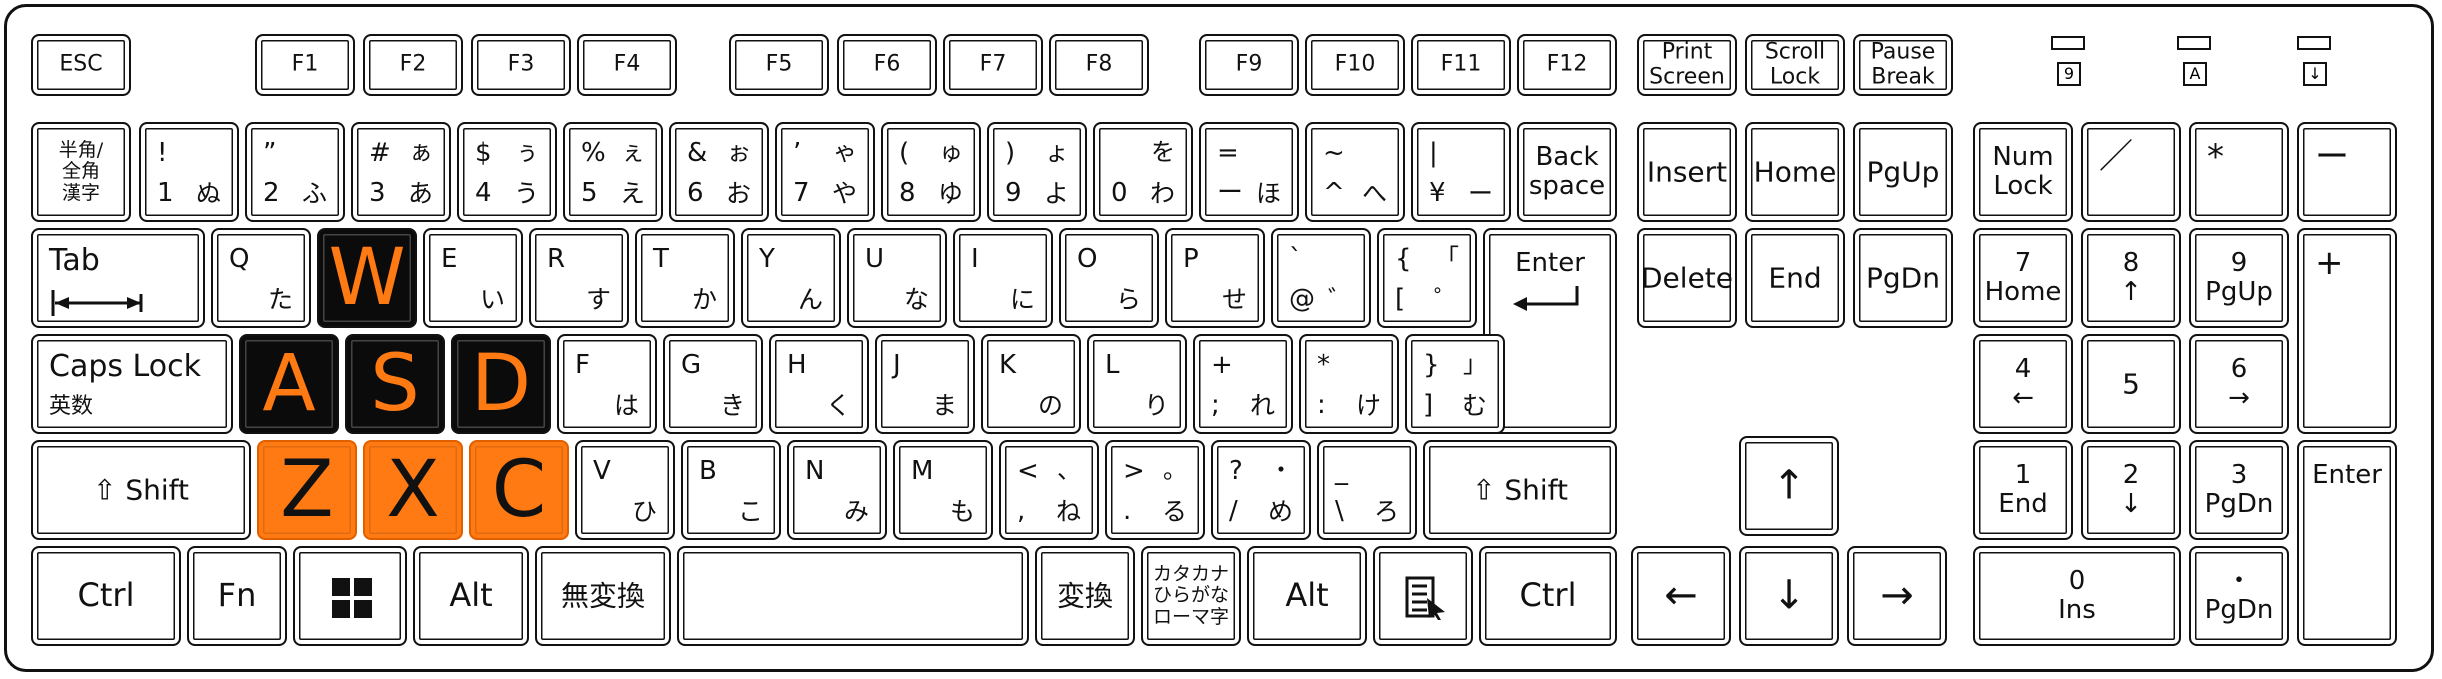  Describe the element at coordinates (401, 172) in the screenshot. I see `key-3: # ぁ 3 あ` at that location.